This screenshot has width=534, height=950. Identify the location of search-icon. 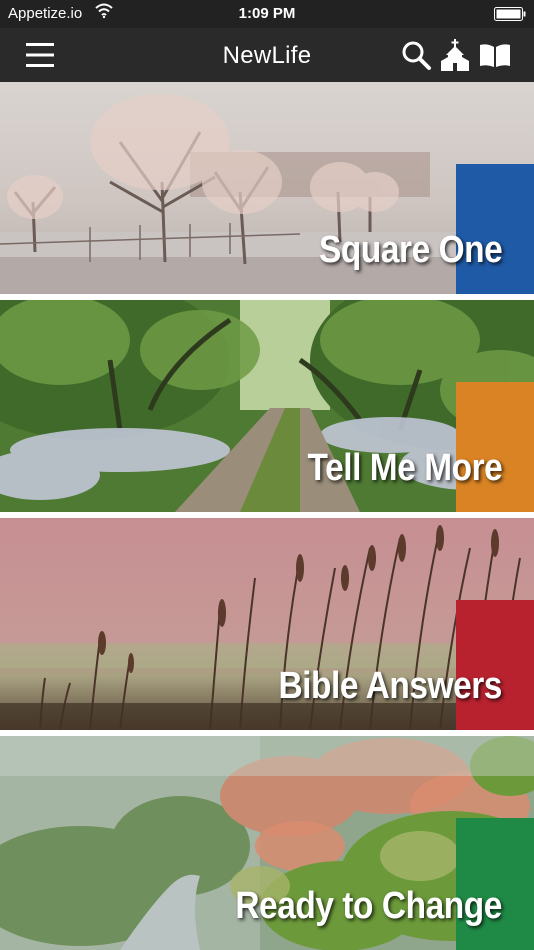
(416, 56).